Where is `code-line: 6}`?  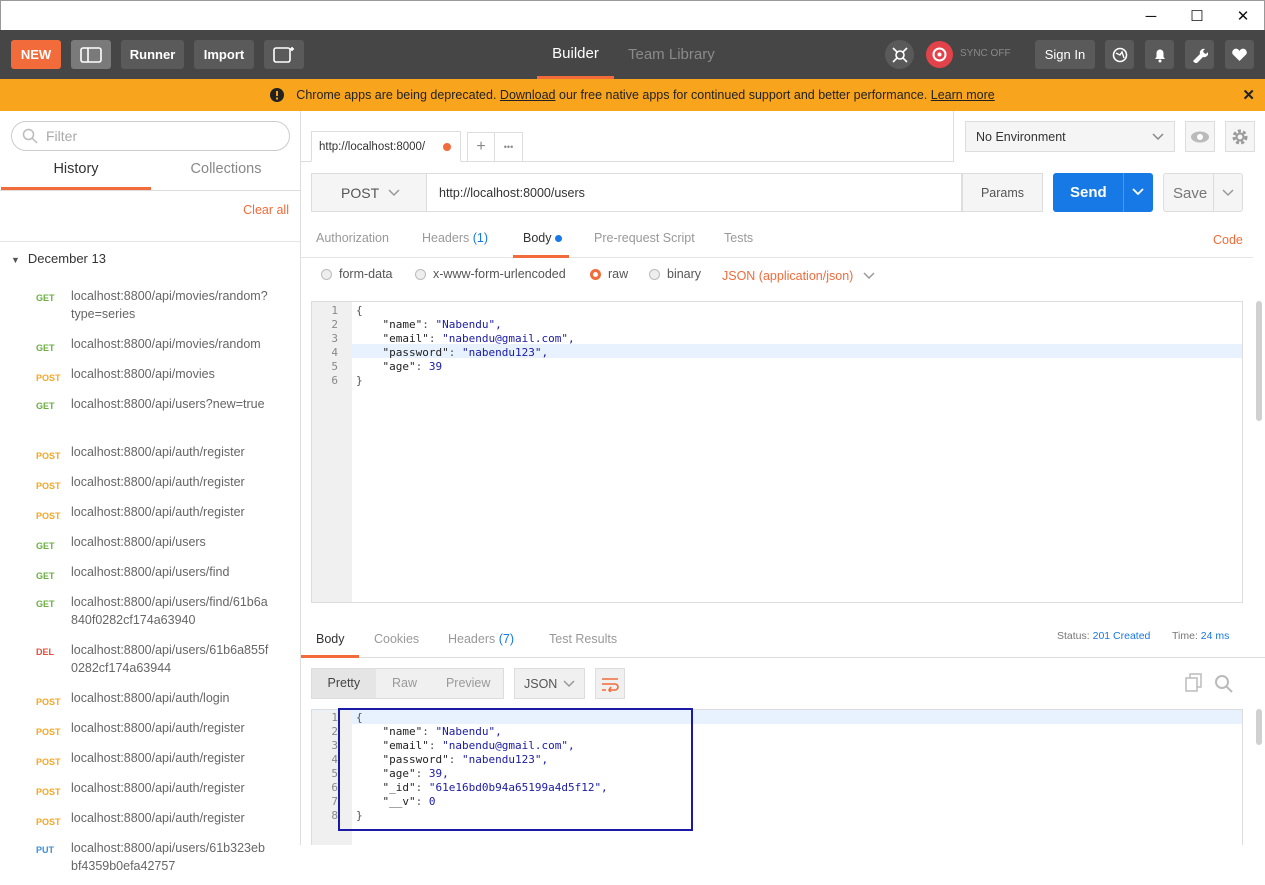 code-line: 6} is located at coordinates (777, 381).